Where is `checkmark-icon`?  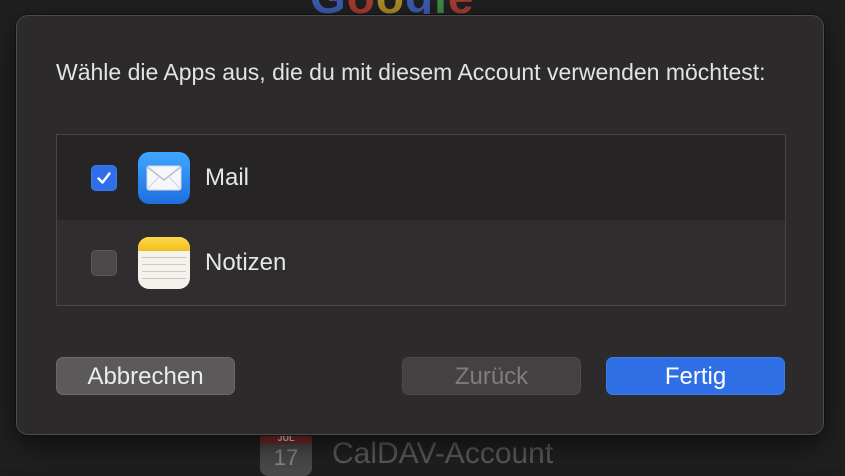
checkmark-icon is located at coordinates (104, 178).